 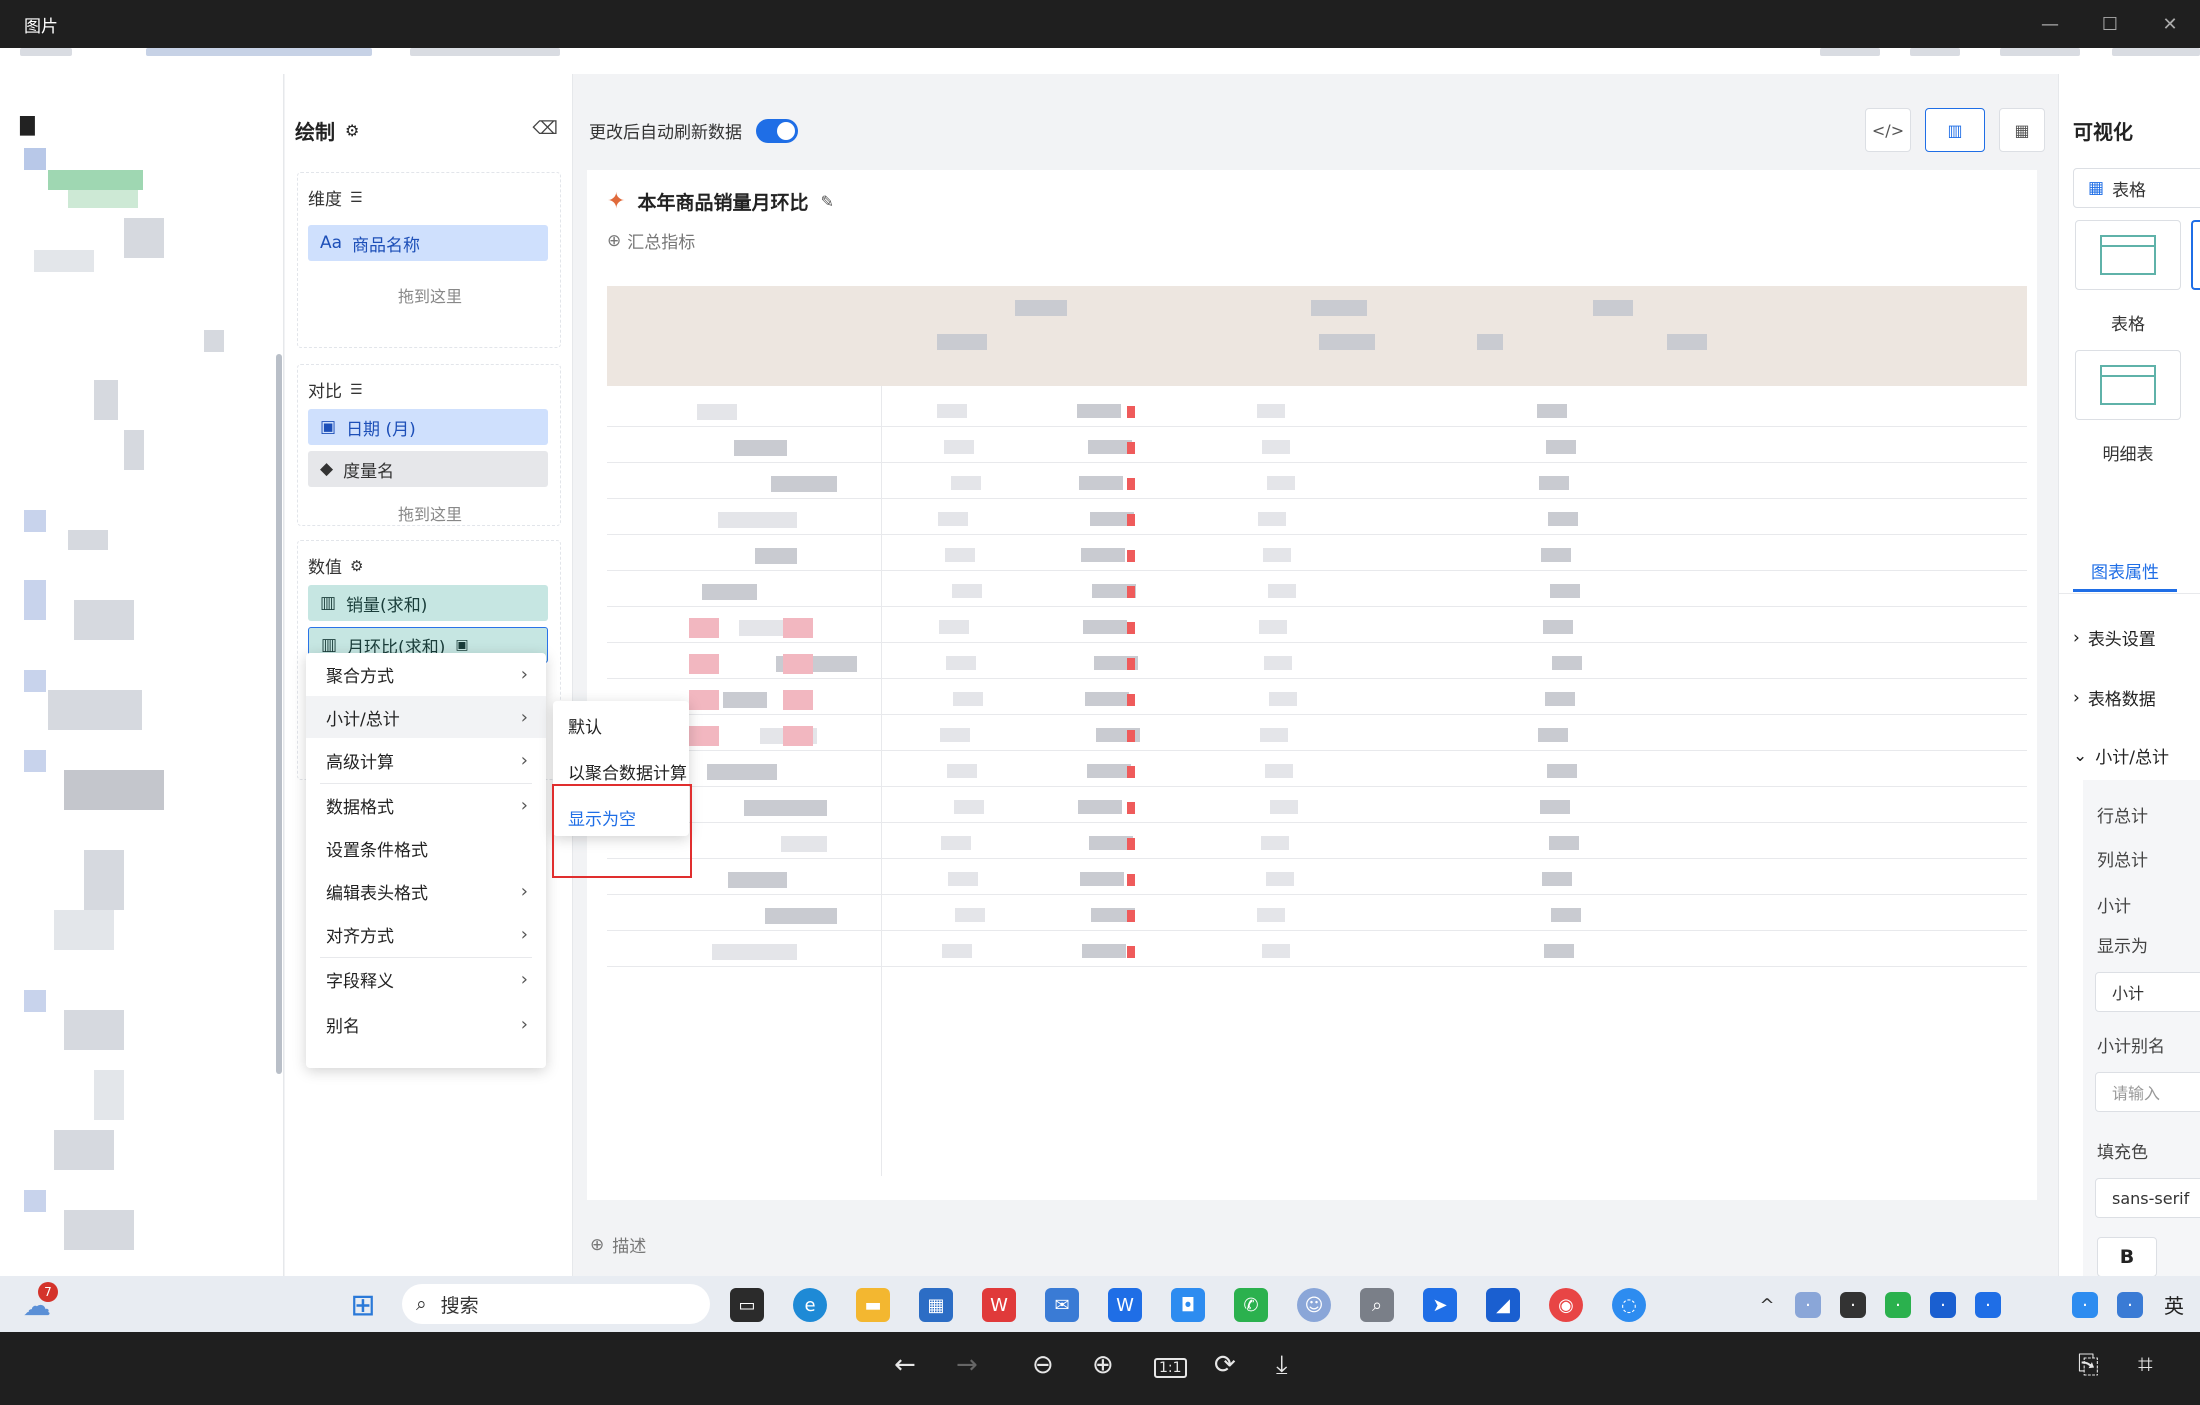 What do you see at coordinates (1062, 1305) in the screenshot?
I see `mail-icon: ✉` at bounding box center [1062, 1305].